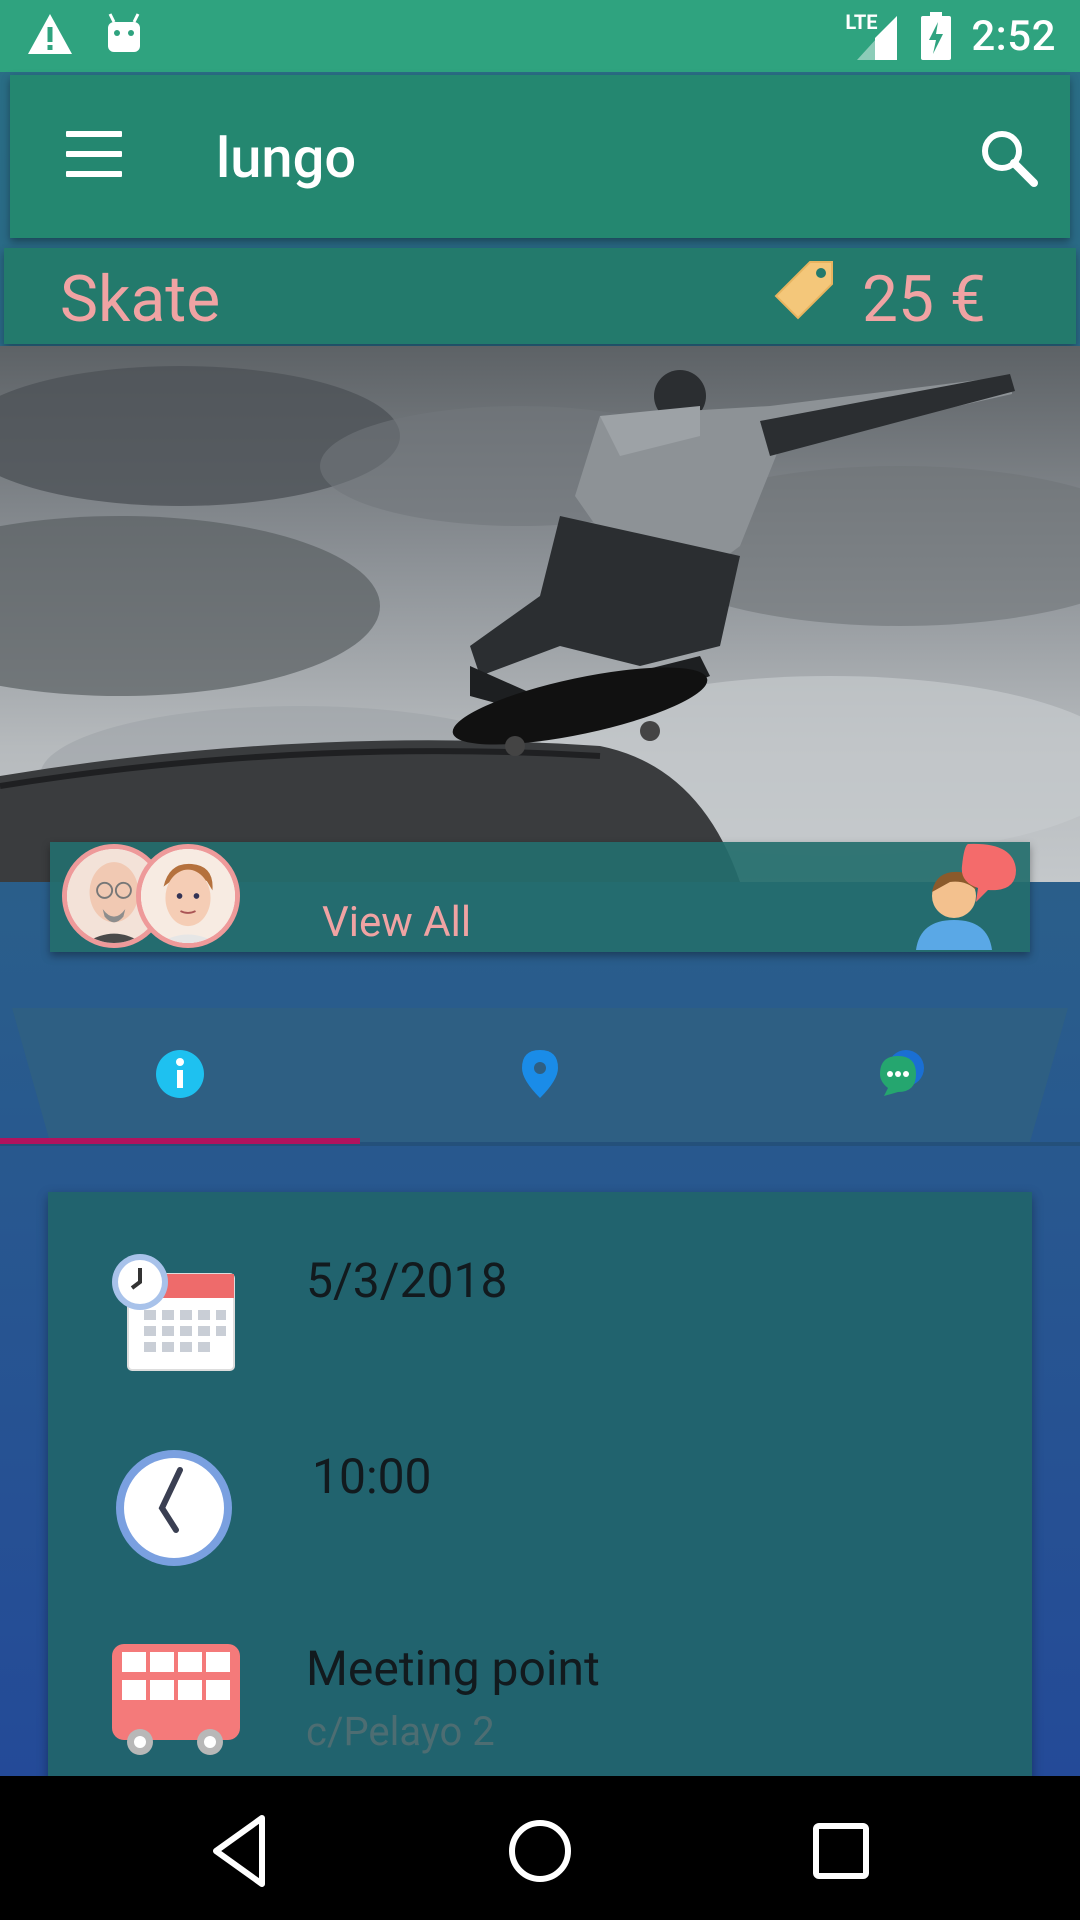 This screenshot has height=1920, width=1080. What do you see at coordinates (453, 1668) in the screenshot?
I see `meeting-point-label: Meeting point` at bounding box center [453, 1668].